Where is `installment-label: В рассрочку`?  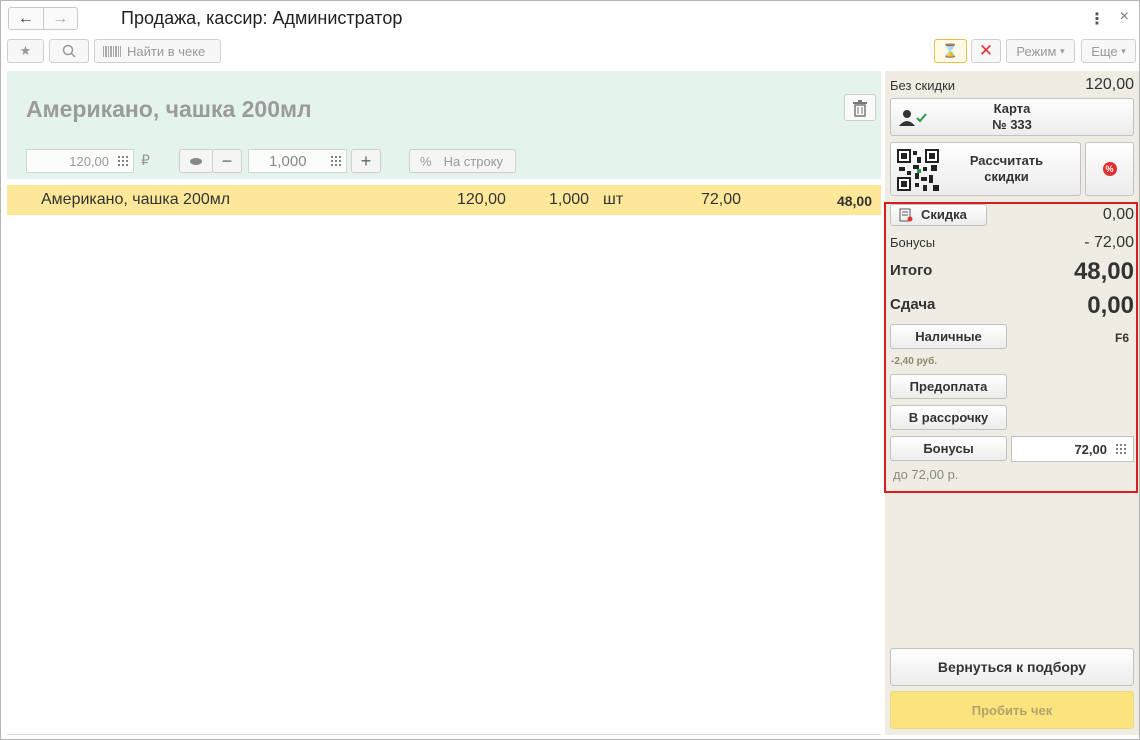 installment-label: В рассрочку is located at coordinates (948, 417).